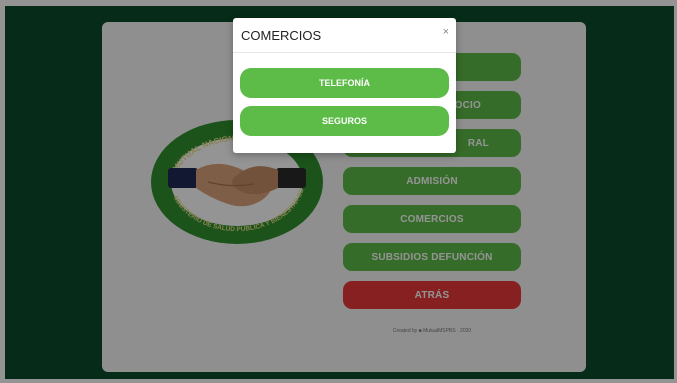  I want to click on telefonia-button: TELEFONÍA, so click(344, 83).